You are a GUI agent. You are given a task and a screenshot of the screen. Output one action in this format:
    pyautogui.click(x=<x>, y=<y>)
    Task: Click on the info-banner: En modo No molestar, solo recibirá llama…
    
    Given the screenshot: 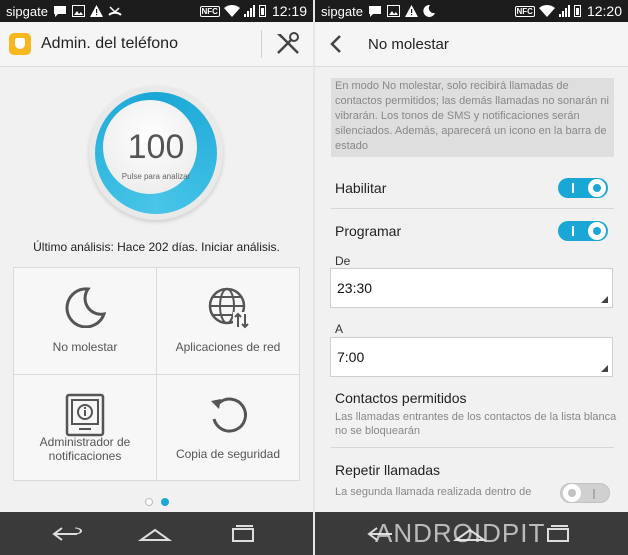 What is the action you would take?
    pyautogui.click(x=472, y=117)
    